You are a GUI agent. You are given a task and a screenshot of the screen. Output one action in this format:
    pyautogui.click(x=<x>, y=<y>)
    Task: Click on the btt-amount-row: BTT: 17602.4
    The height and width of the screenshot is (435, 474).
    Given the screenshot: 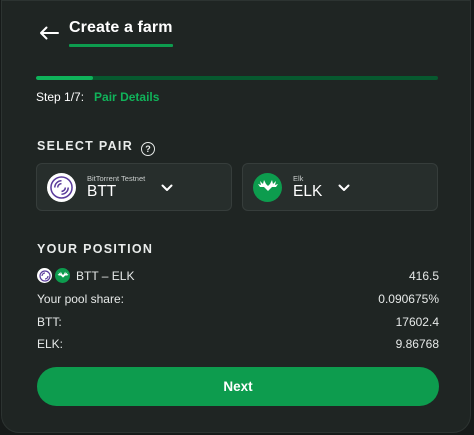 What is the action you would take?
    pyautogui.click(x=238, y=322)
    